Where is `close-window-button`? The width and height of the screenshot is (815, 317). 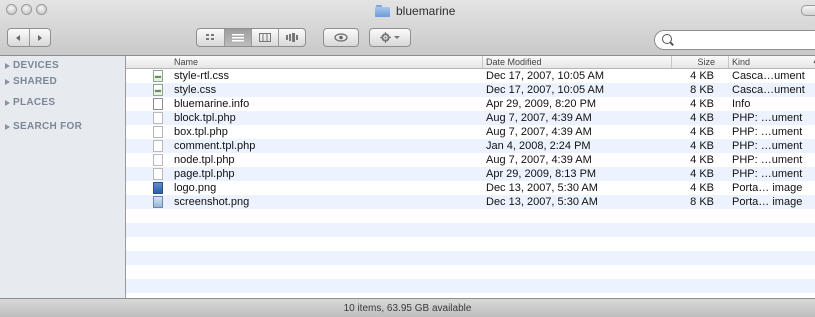 close-window-button is located at coordinates (11, 9).